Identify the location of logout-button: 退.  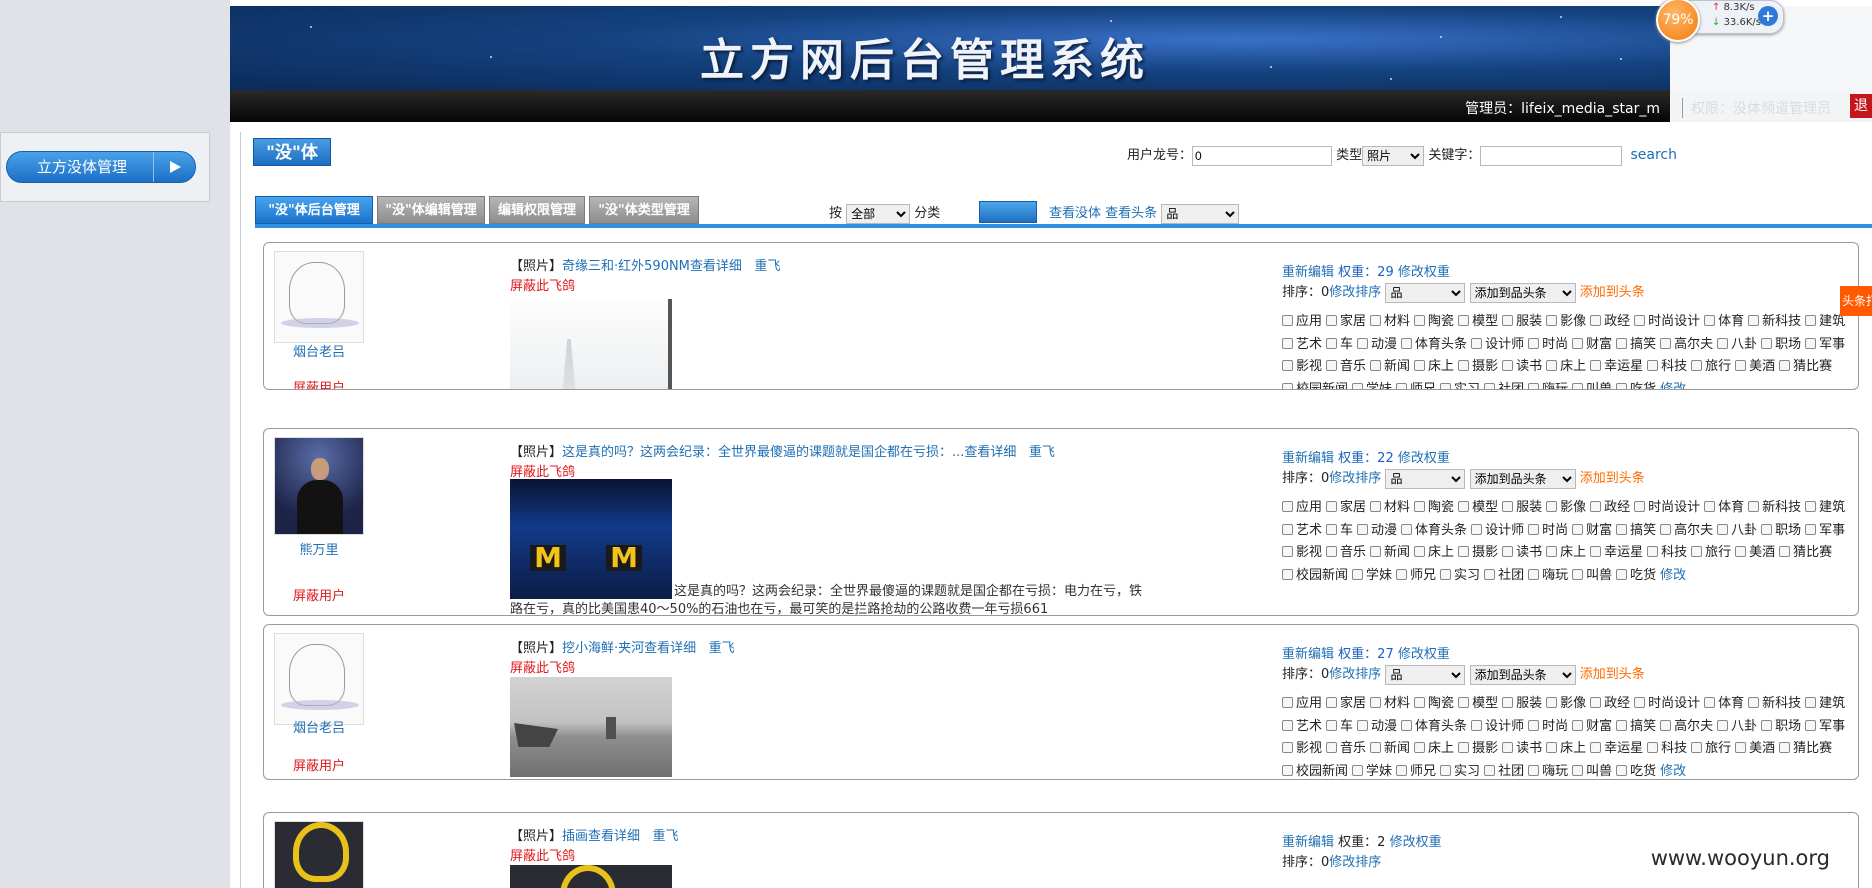
(1861, 106).